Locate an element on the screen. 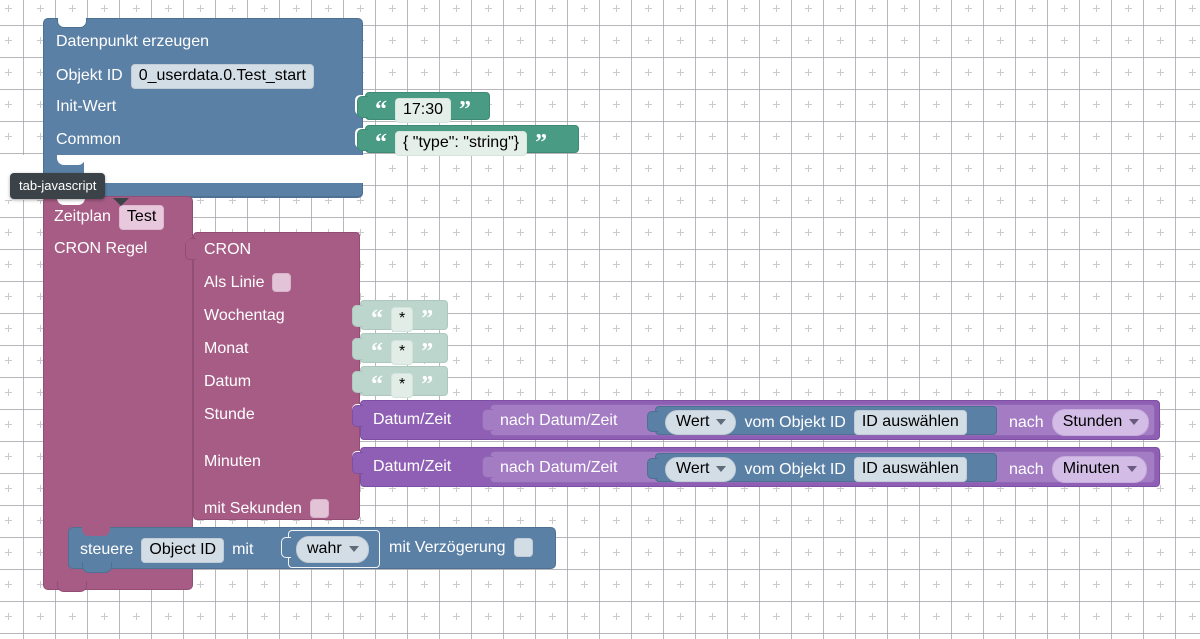  control-object-id-field: Object ID is located at coordinates (183, 550).